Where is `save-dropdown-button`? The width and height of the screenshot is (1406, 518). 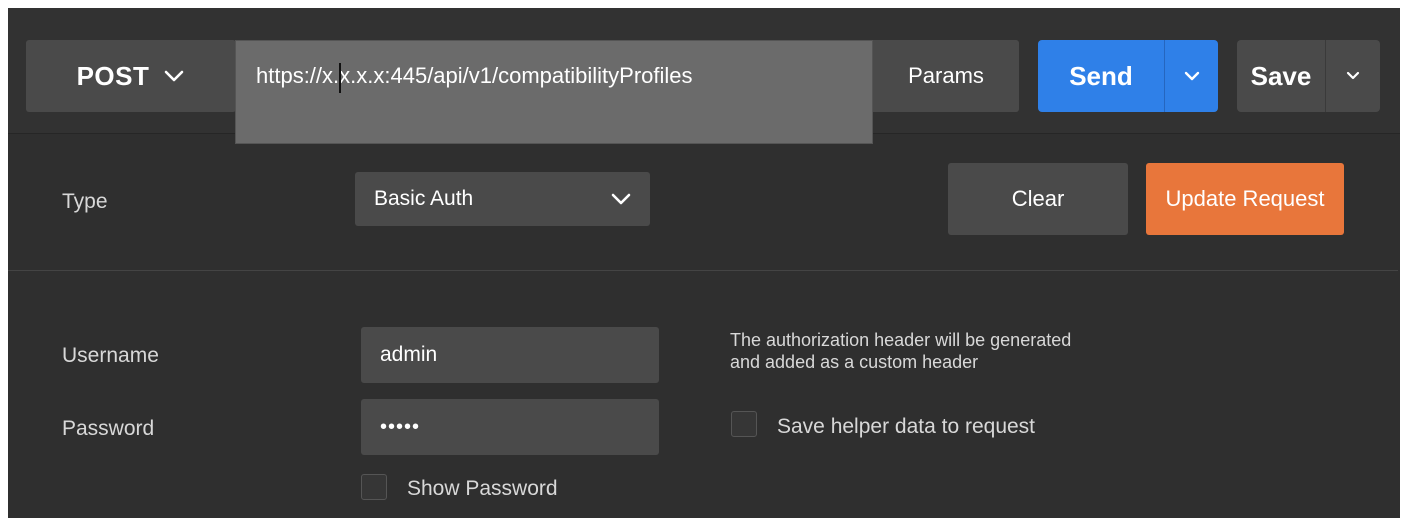 save-dropdown-button is located at coordinates (1353, 76).